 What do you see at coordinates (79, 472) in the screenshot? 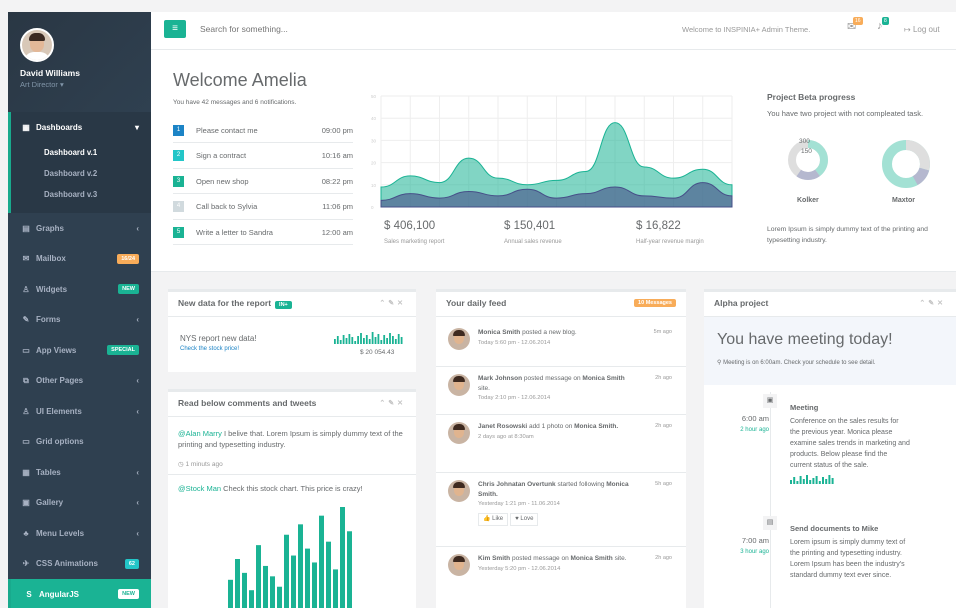
I see `sidebar-item-tables: ▦ Tables ‹` at bounding box center [79, 472].